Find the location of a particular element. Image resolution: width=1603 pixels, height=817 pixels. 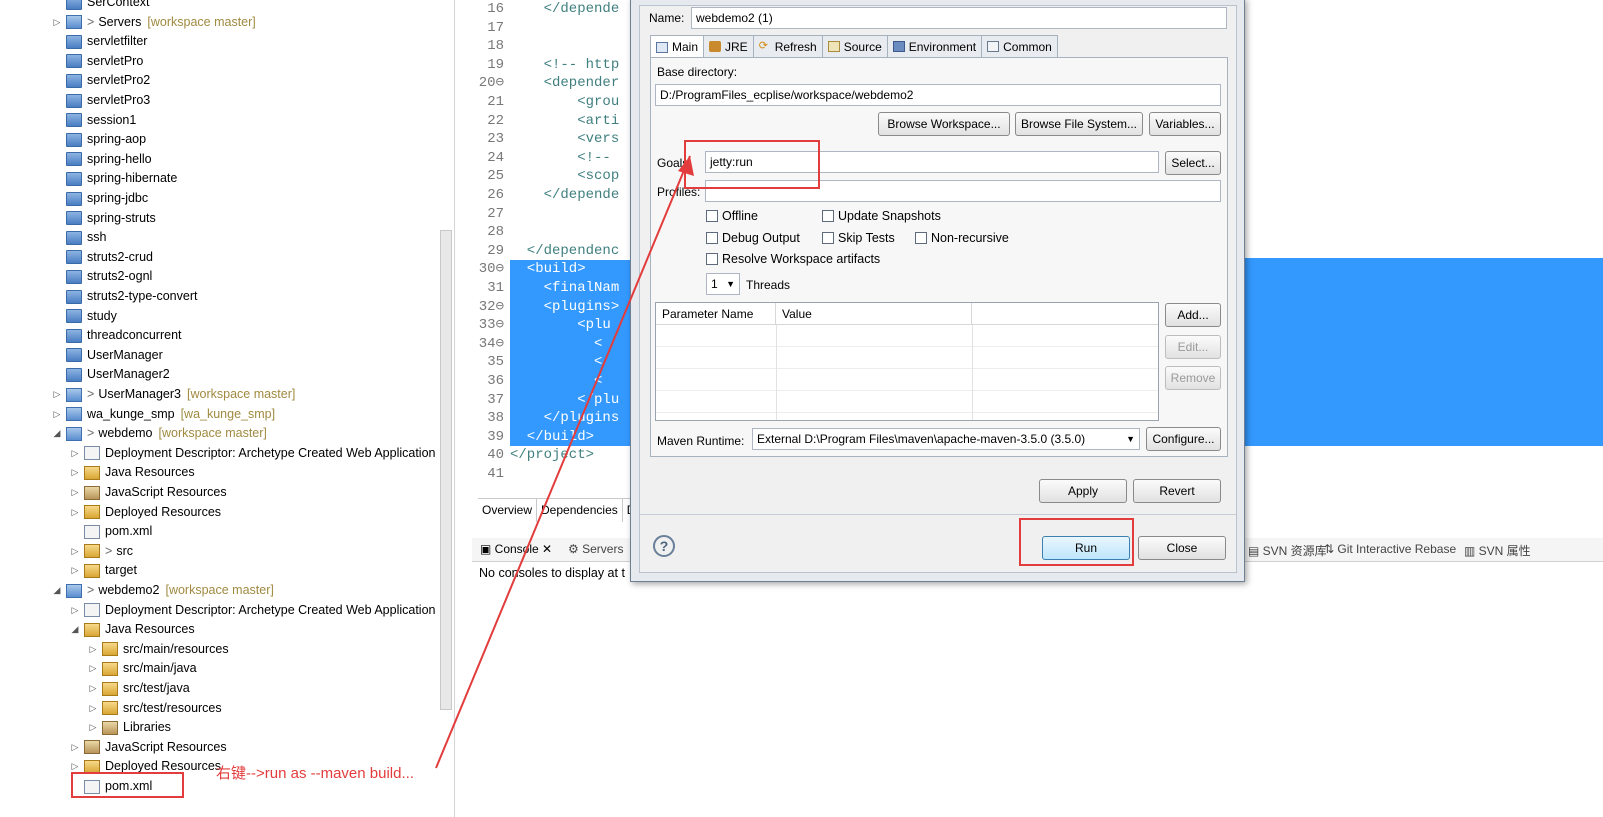

annotation-arrow is located at coordinates (564, 462).